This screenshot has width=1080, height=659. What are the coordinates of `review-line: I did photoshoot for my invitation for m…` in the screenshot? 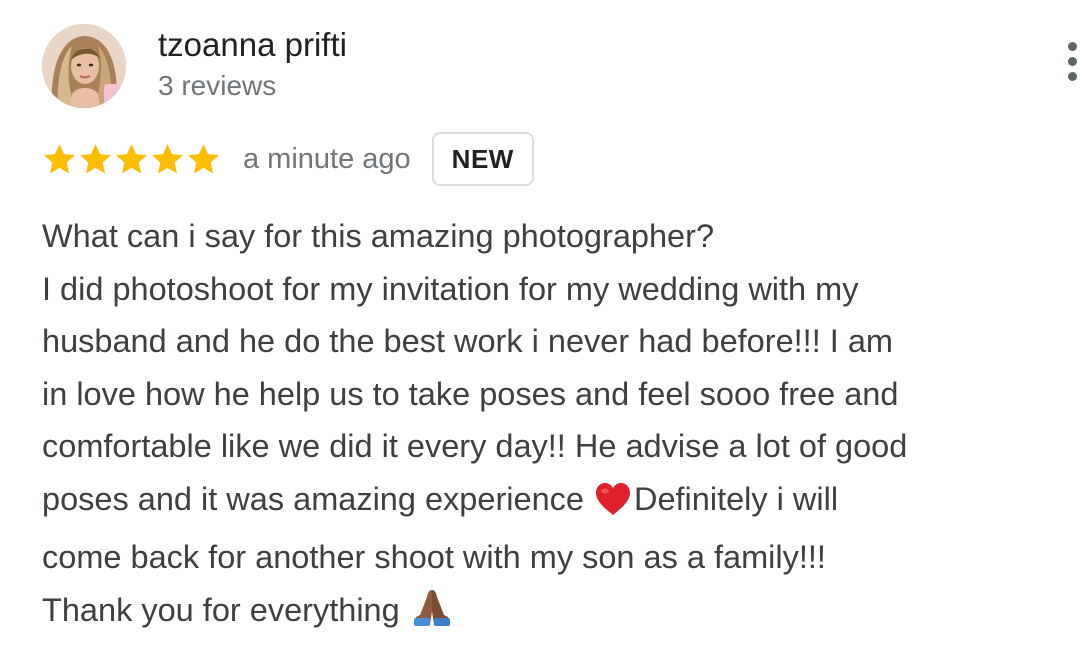 It's located at (450, 288).